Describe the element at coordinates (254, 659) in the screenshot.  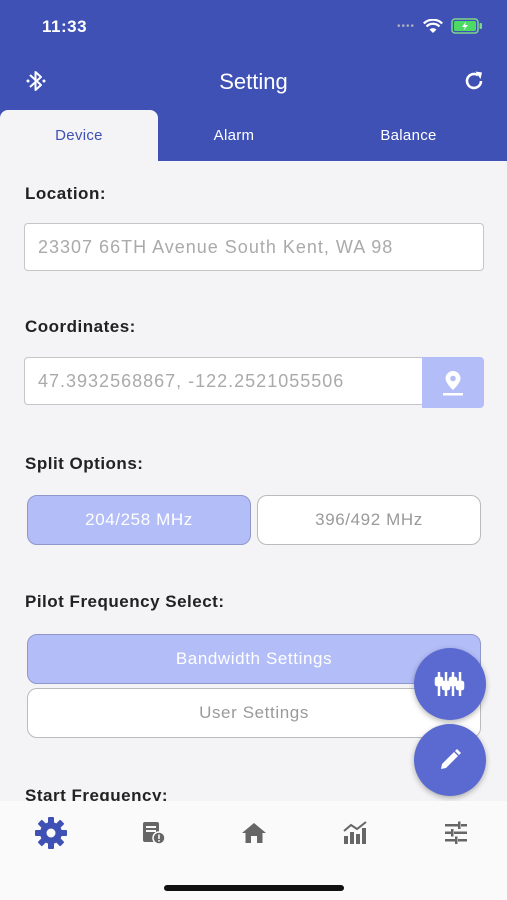
I see `bandwidth-settings-button: Bandwidth Settings` at that location.